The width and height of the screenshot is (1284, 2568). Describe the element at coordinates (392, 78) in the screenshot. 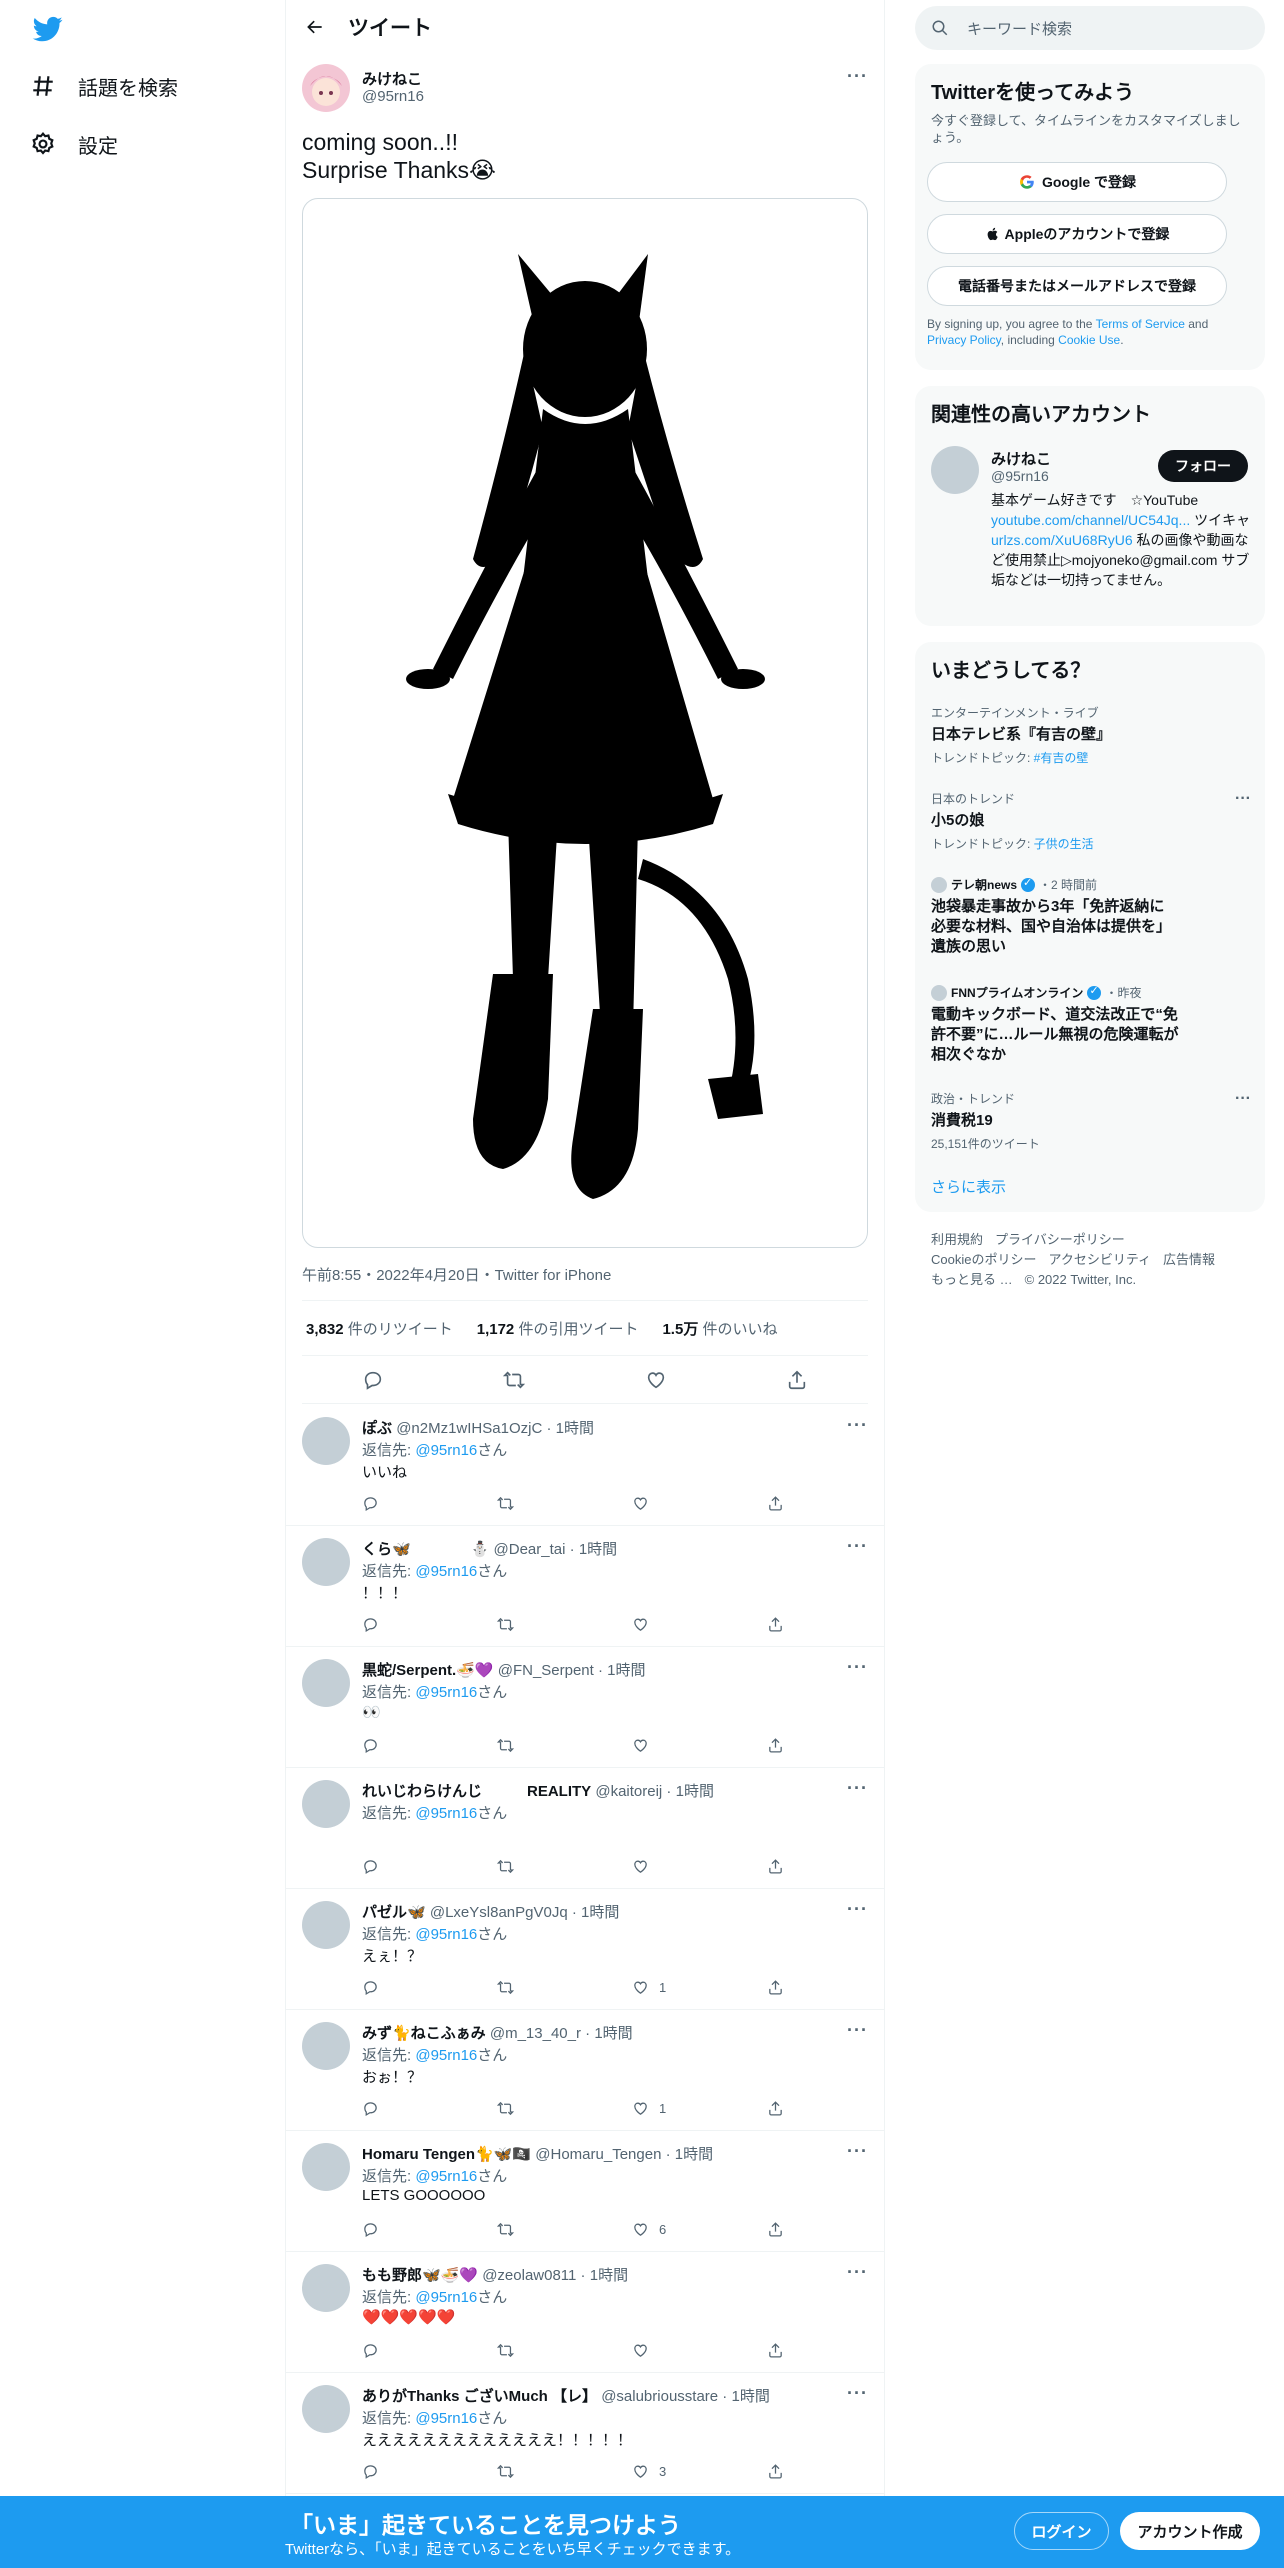

I see `author-name: みけねこ` at that location.